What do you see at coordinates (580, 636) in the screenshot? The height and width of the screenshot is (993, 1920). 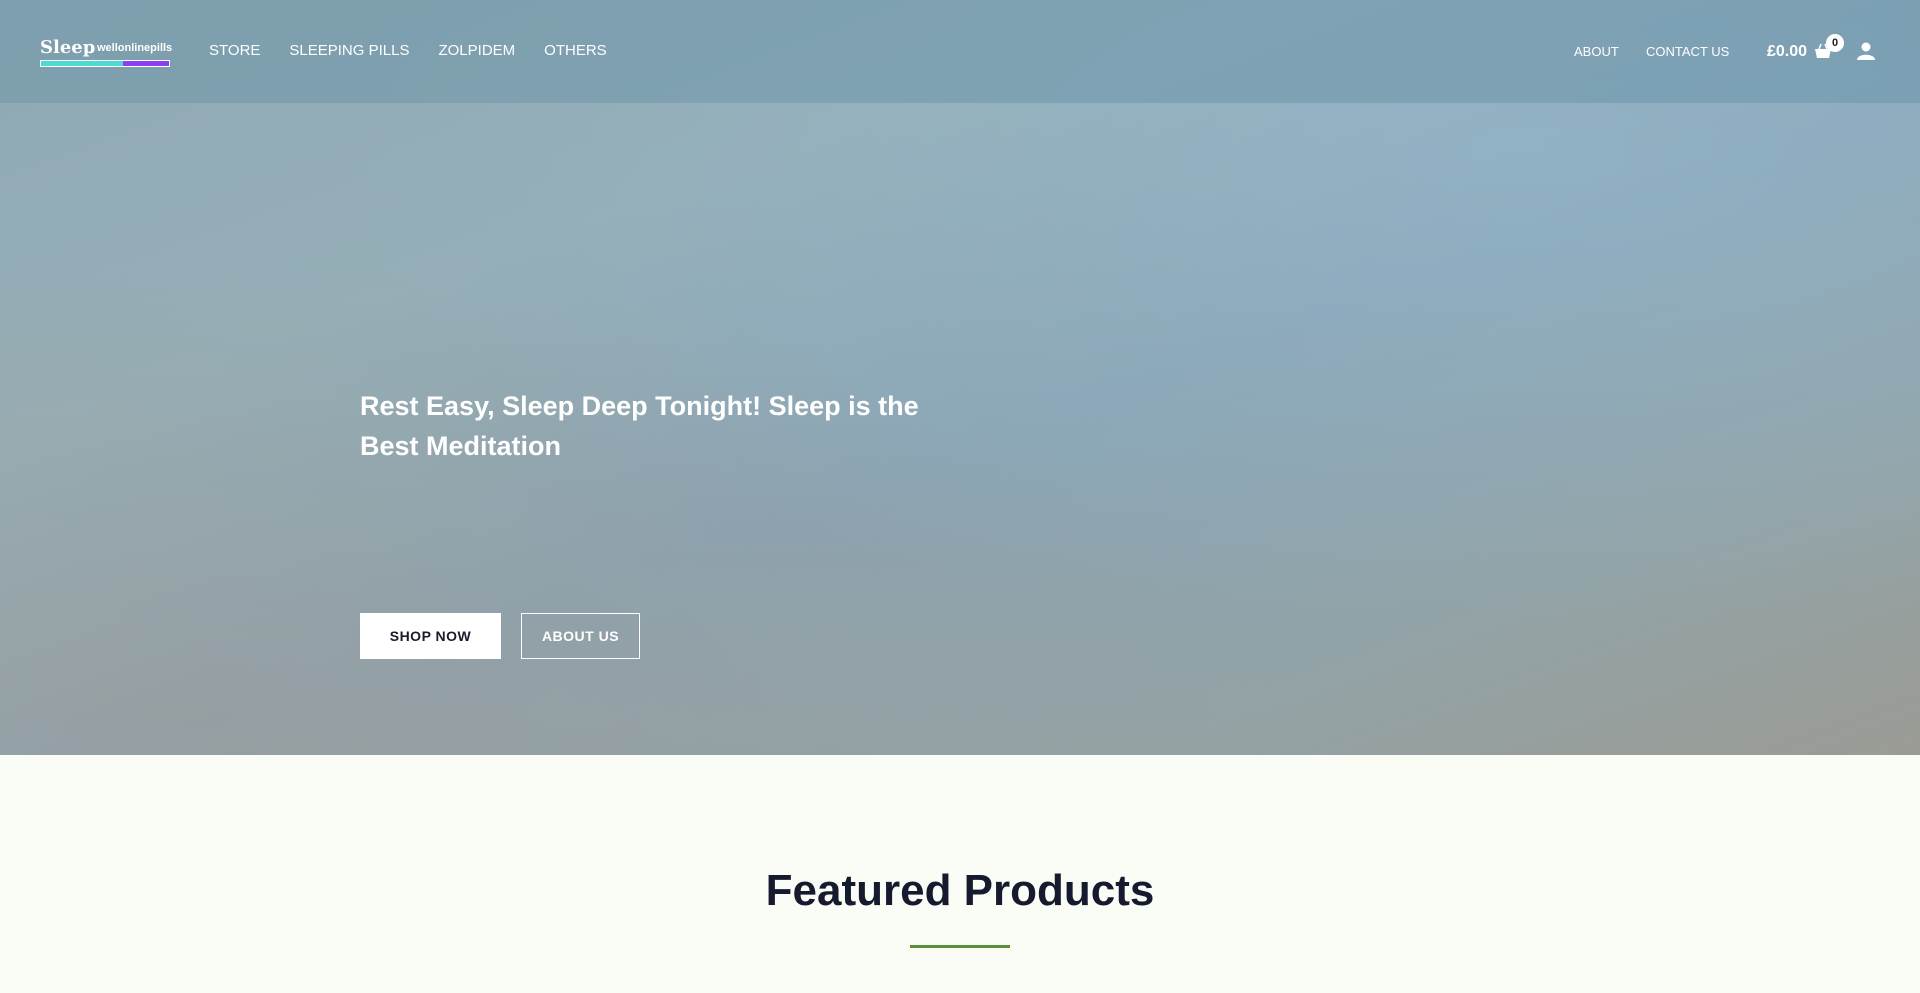 I see `about-us-button: ABOUT US` at bounding box center [580, 636].